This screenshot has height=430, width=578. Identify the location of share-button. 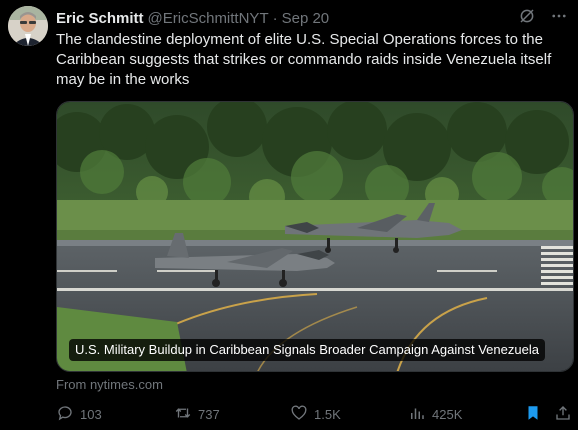
(563, 414).